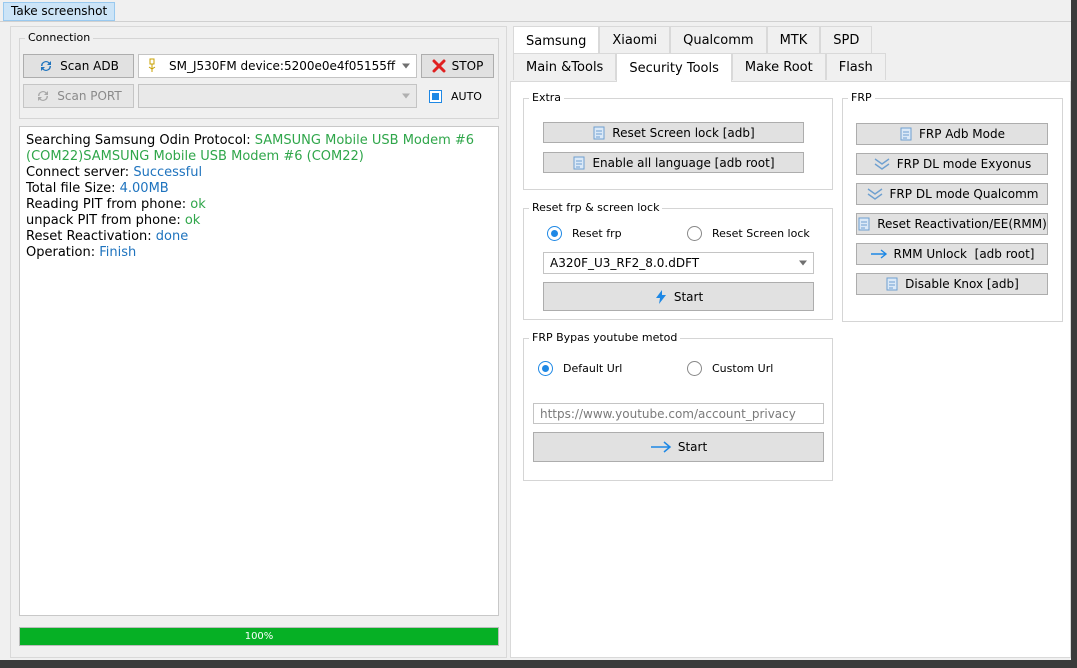  Describe the element at coordinates (952, 224) in the screenshot. I see `reset-reactivation-button: Reset Reactivation/EE(RMM)` at that location.